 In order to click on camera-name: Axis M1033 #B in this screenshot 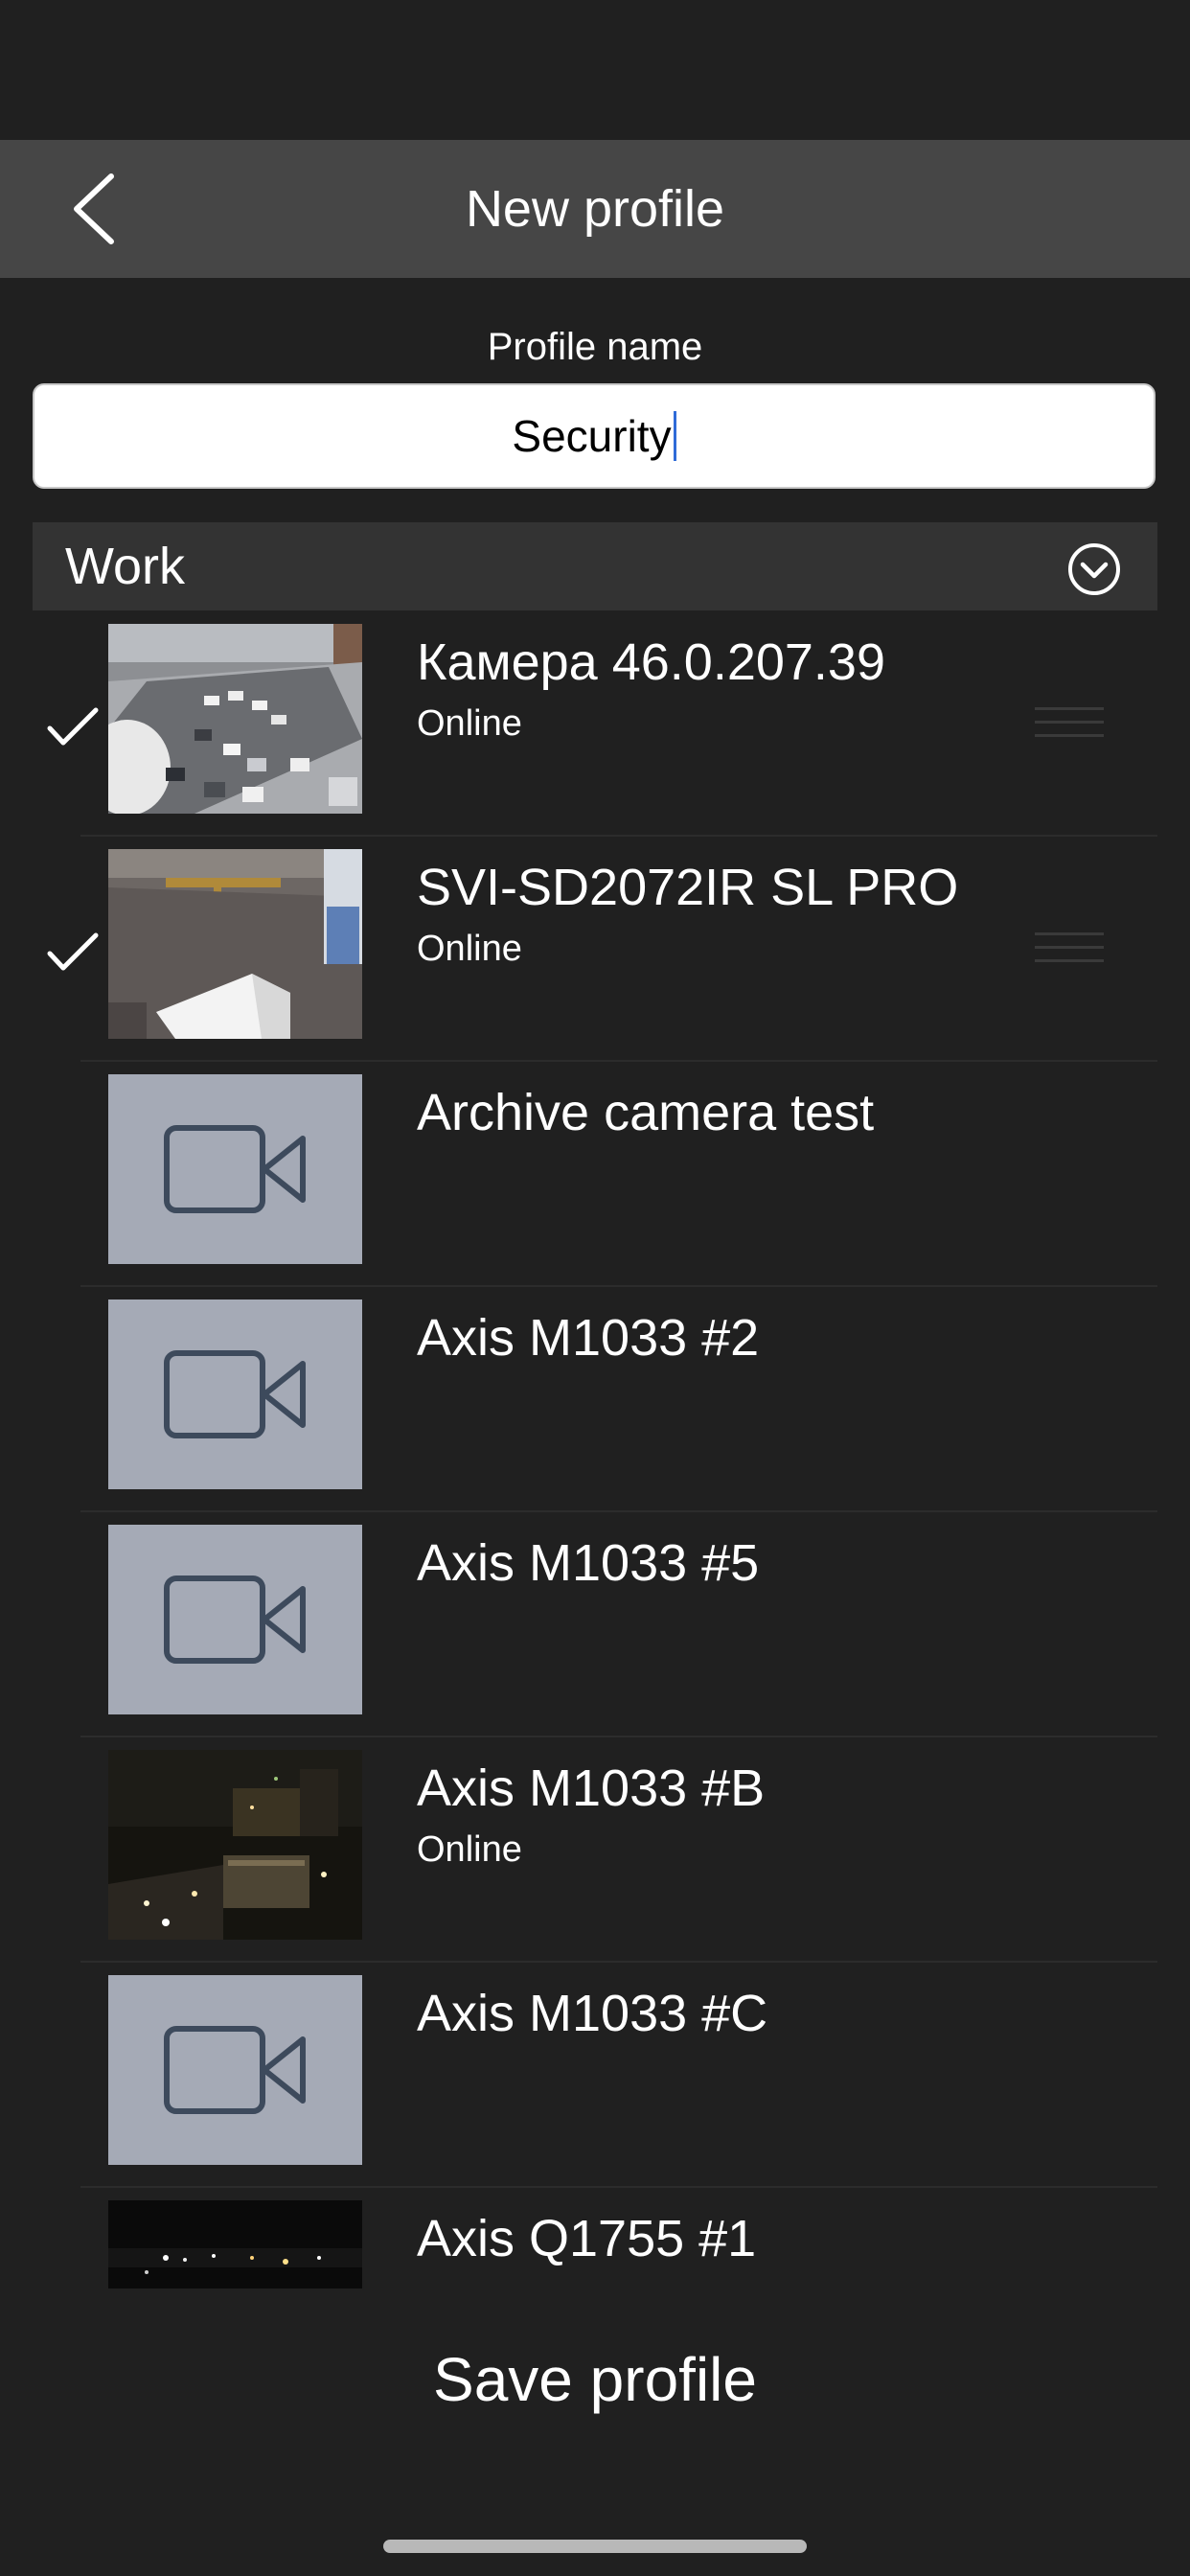, I will do `click(591, 1788)`.